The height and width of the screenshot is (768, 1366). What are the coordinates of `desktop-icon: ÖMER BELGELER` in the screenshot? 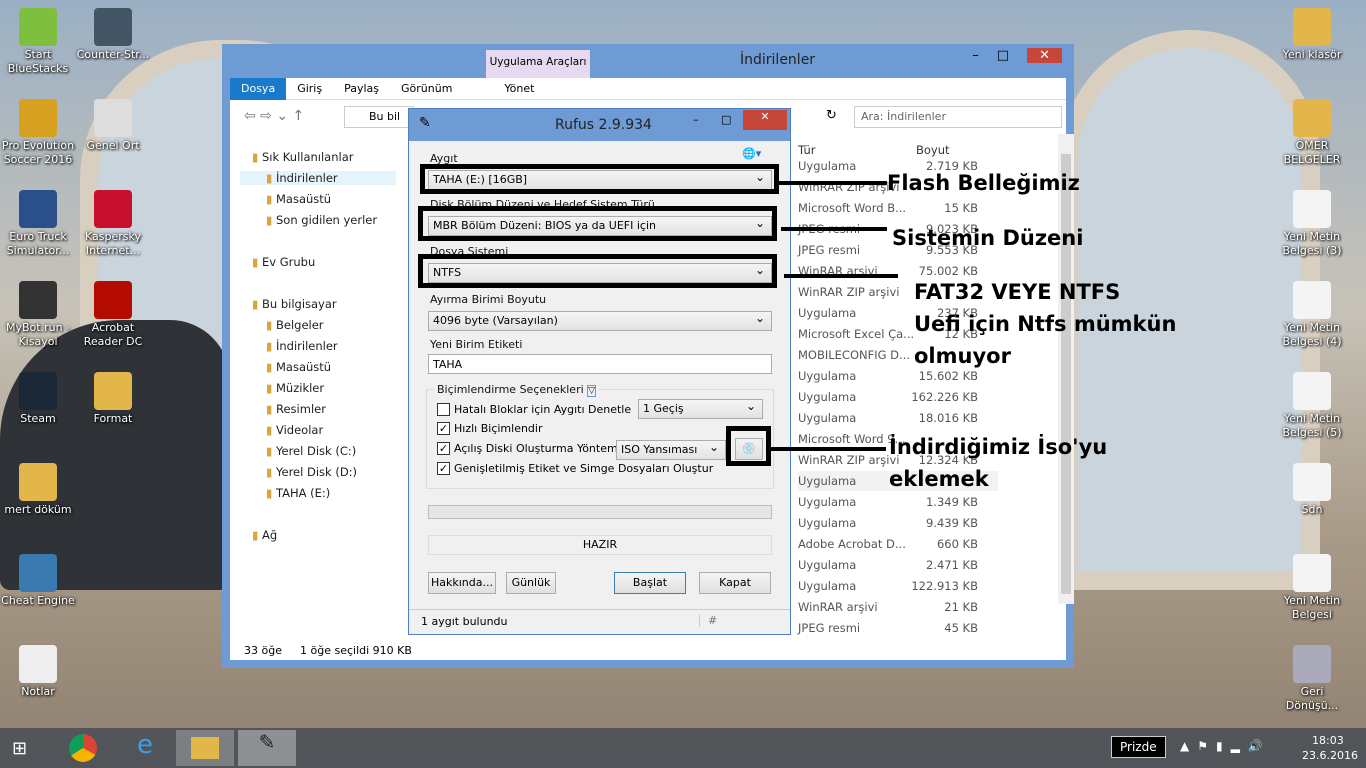 It's located at (1312, 133).